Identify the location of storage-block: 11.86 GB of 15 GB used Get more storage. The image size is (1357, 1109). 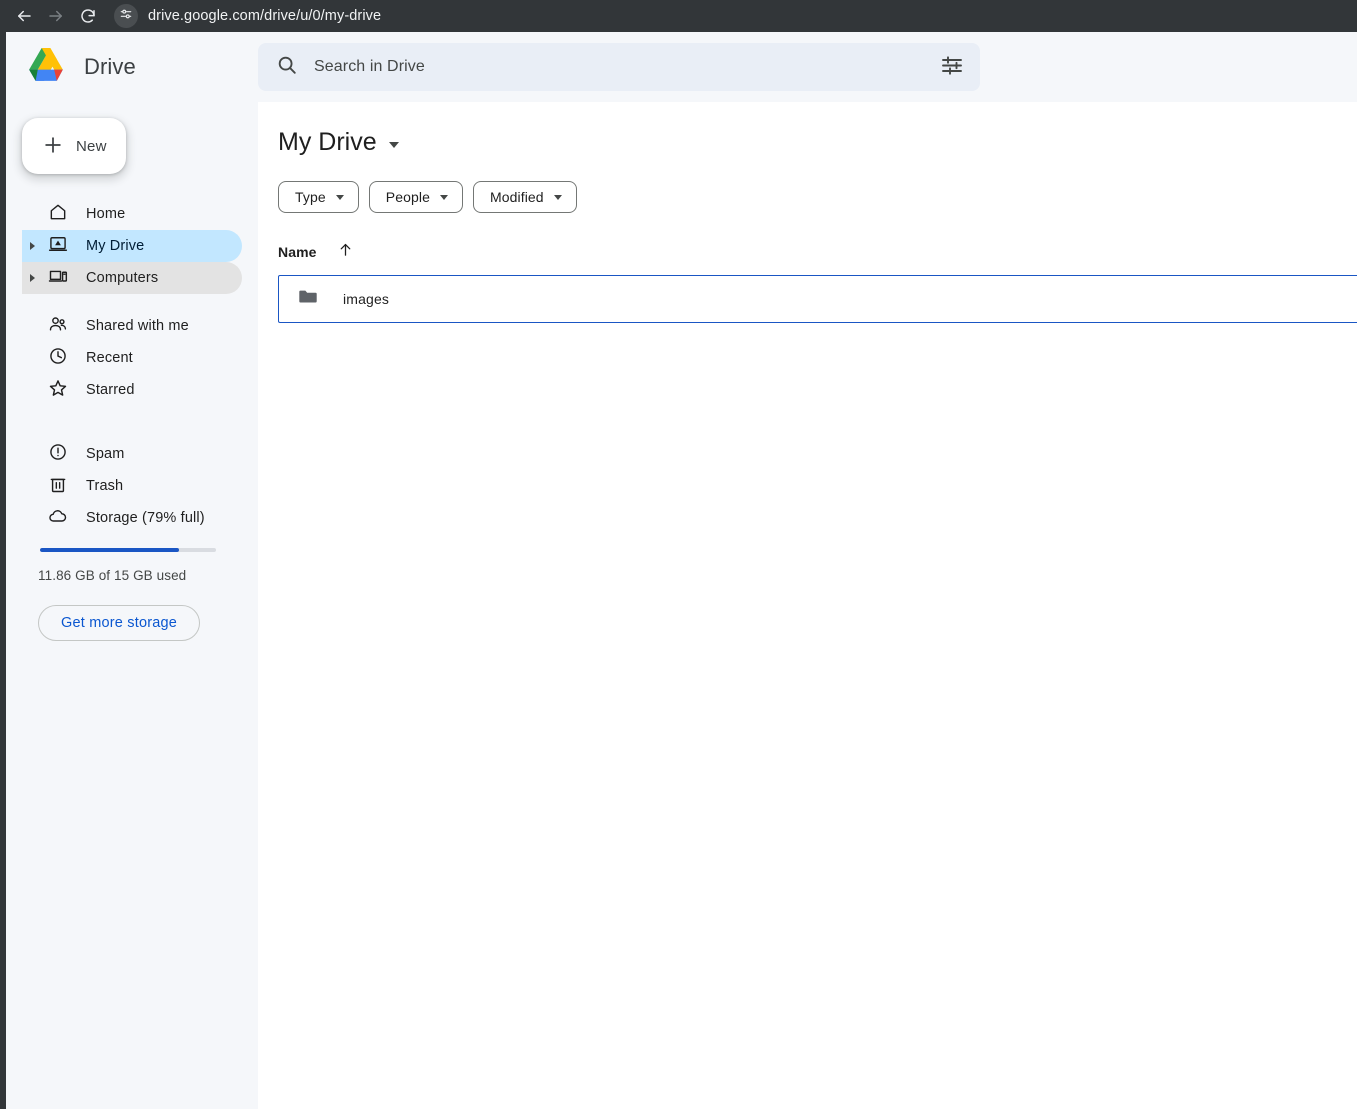
(132, 594).